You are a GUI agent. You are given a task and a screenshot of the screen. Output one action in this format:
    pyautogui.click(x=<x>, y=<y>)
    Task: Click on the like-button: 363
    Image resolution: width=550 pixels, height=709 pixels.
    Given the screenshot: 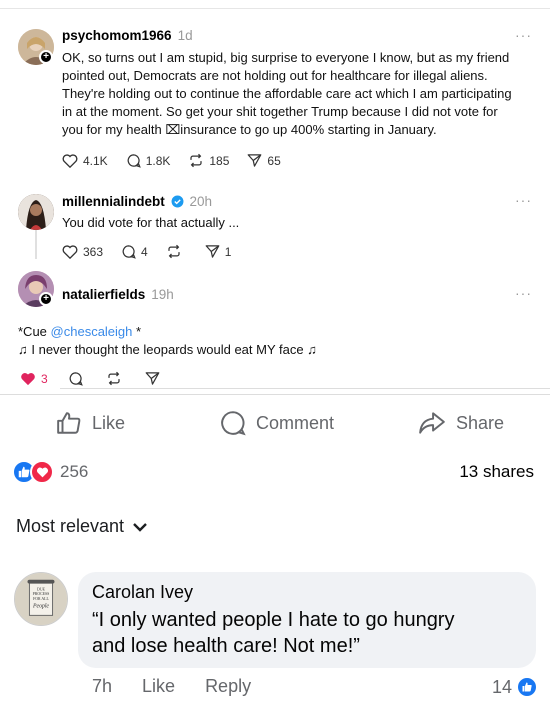 What is the action you would take?
    pyautogui.click(x=82, y=251)
    